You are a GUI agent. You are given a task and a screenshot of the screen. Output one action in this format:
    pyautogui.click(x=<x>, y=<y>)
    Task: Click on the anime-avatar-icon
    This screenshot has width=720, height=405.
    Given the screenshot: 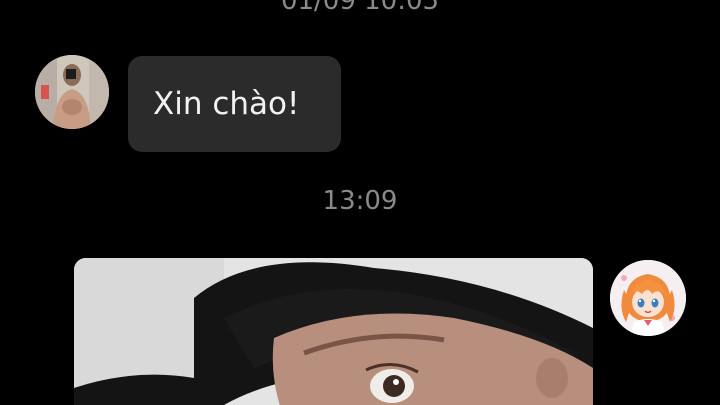 What is the action you would take?
    pyautogui.click(x=648, y=298)
    